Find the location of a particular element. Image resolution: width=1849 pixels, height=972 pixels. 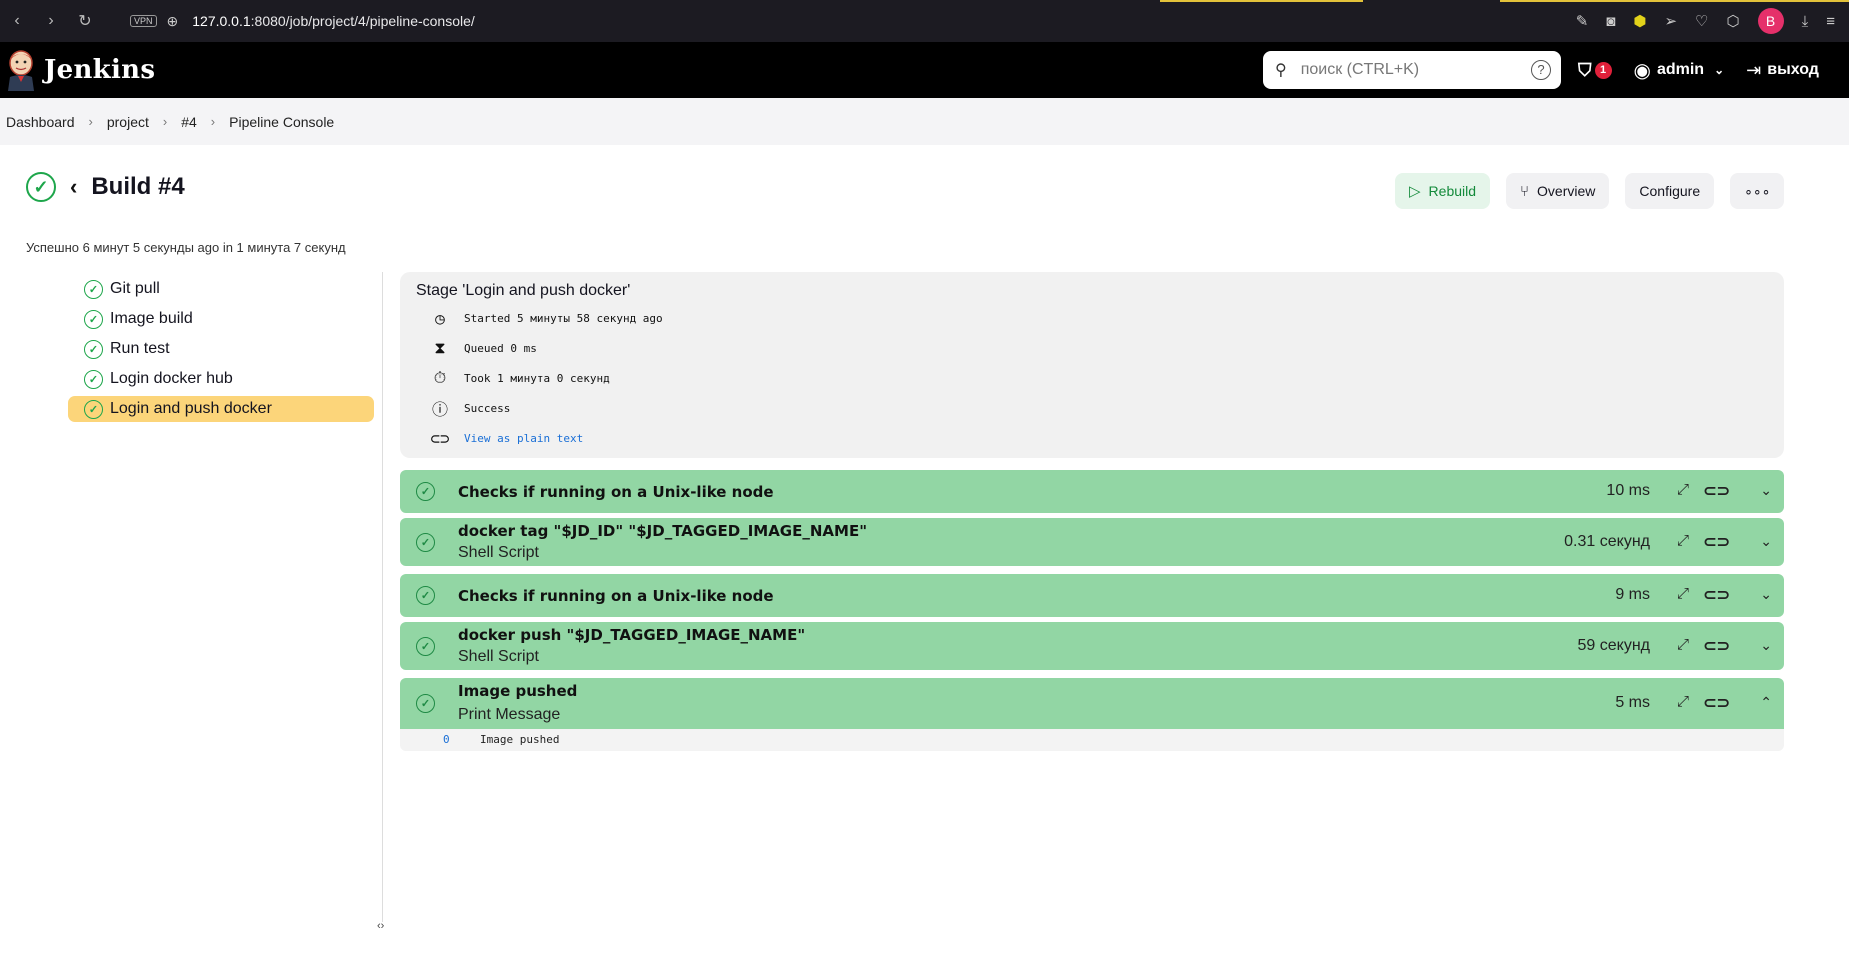

stage-item: ✓ Login docker hub is located at coordinates (221, 379).